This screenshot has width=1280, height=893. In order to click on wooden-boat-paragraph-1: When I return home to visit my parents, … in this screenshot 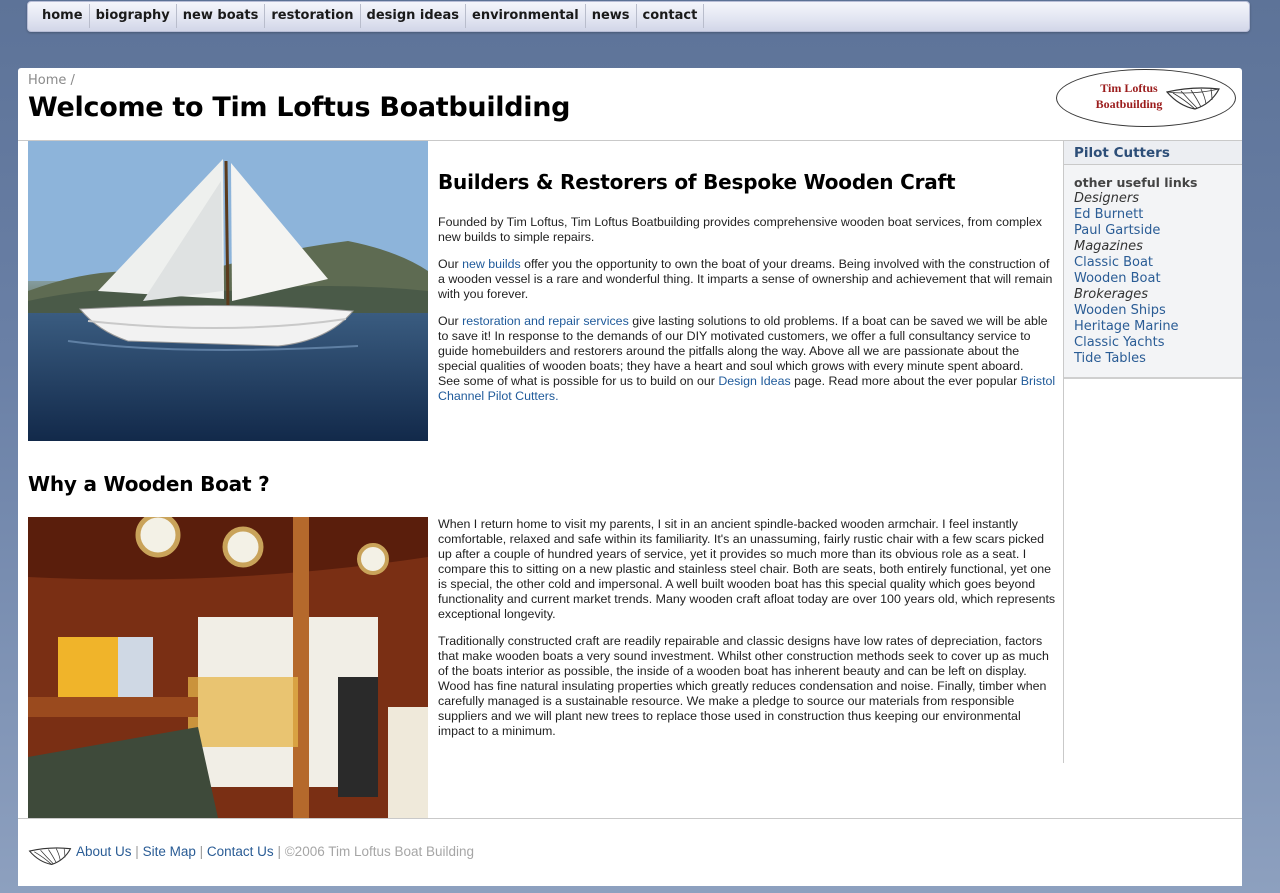, I will do `click(747, 569)`.